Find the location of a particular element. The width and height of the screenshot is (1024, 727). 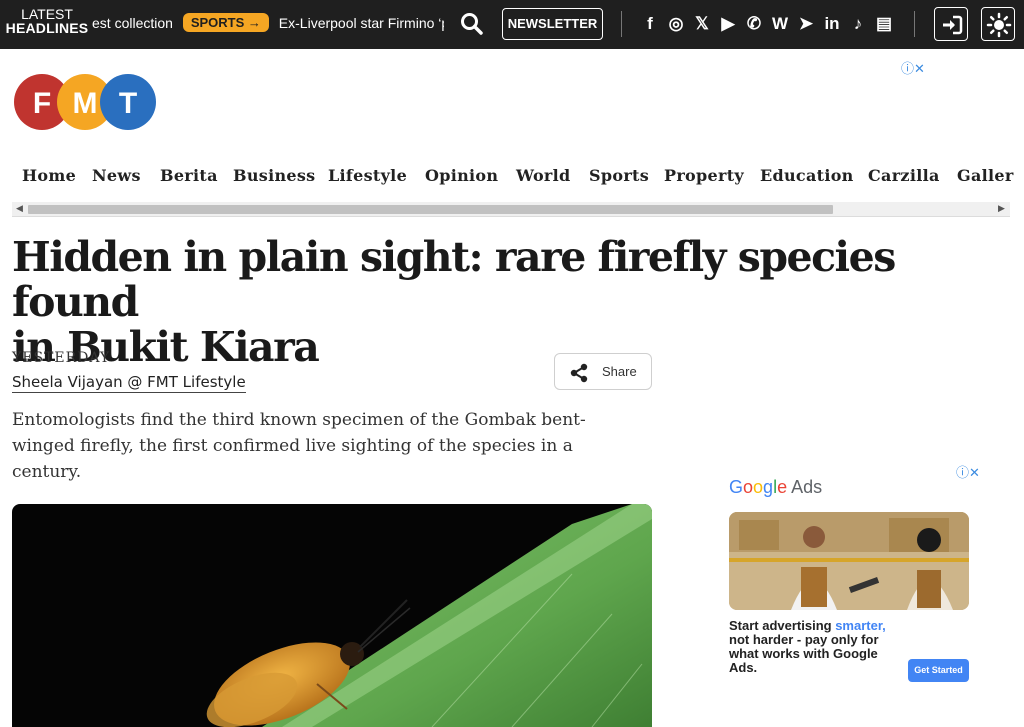

ticker-item: Ex-Liverpool star Firmino ‘pu is located at coordinates (361, 23).